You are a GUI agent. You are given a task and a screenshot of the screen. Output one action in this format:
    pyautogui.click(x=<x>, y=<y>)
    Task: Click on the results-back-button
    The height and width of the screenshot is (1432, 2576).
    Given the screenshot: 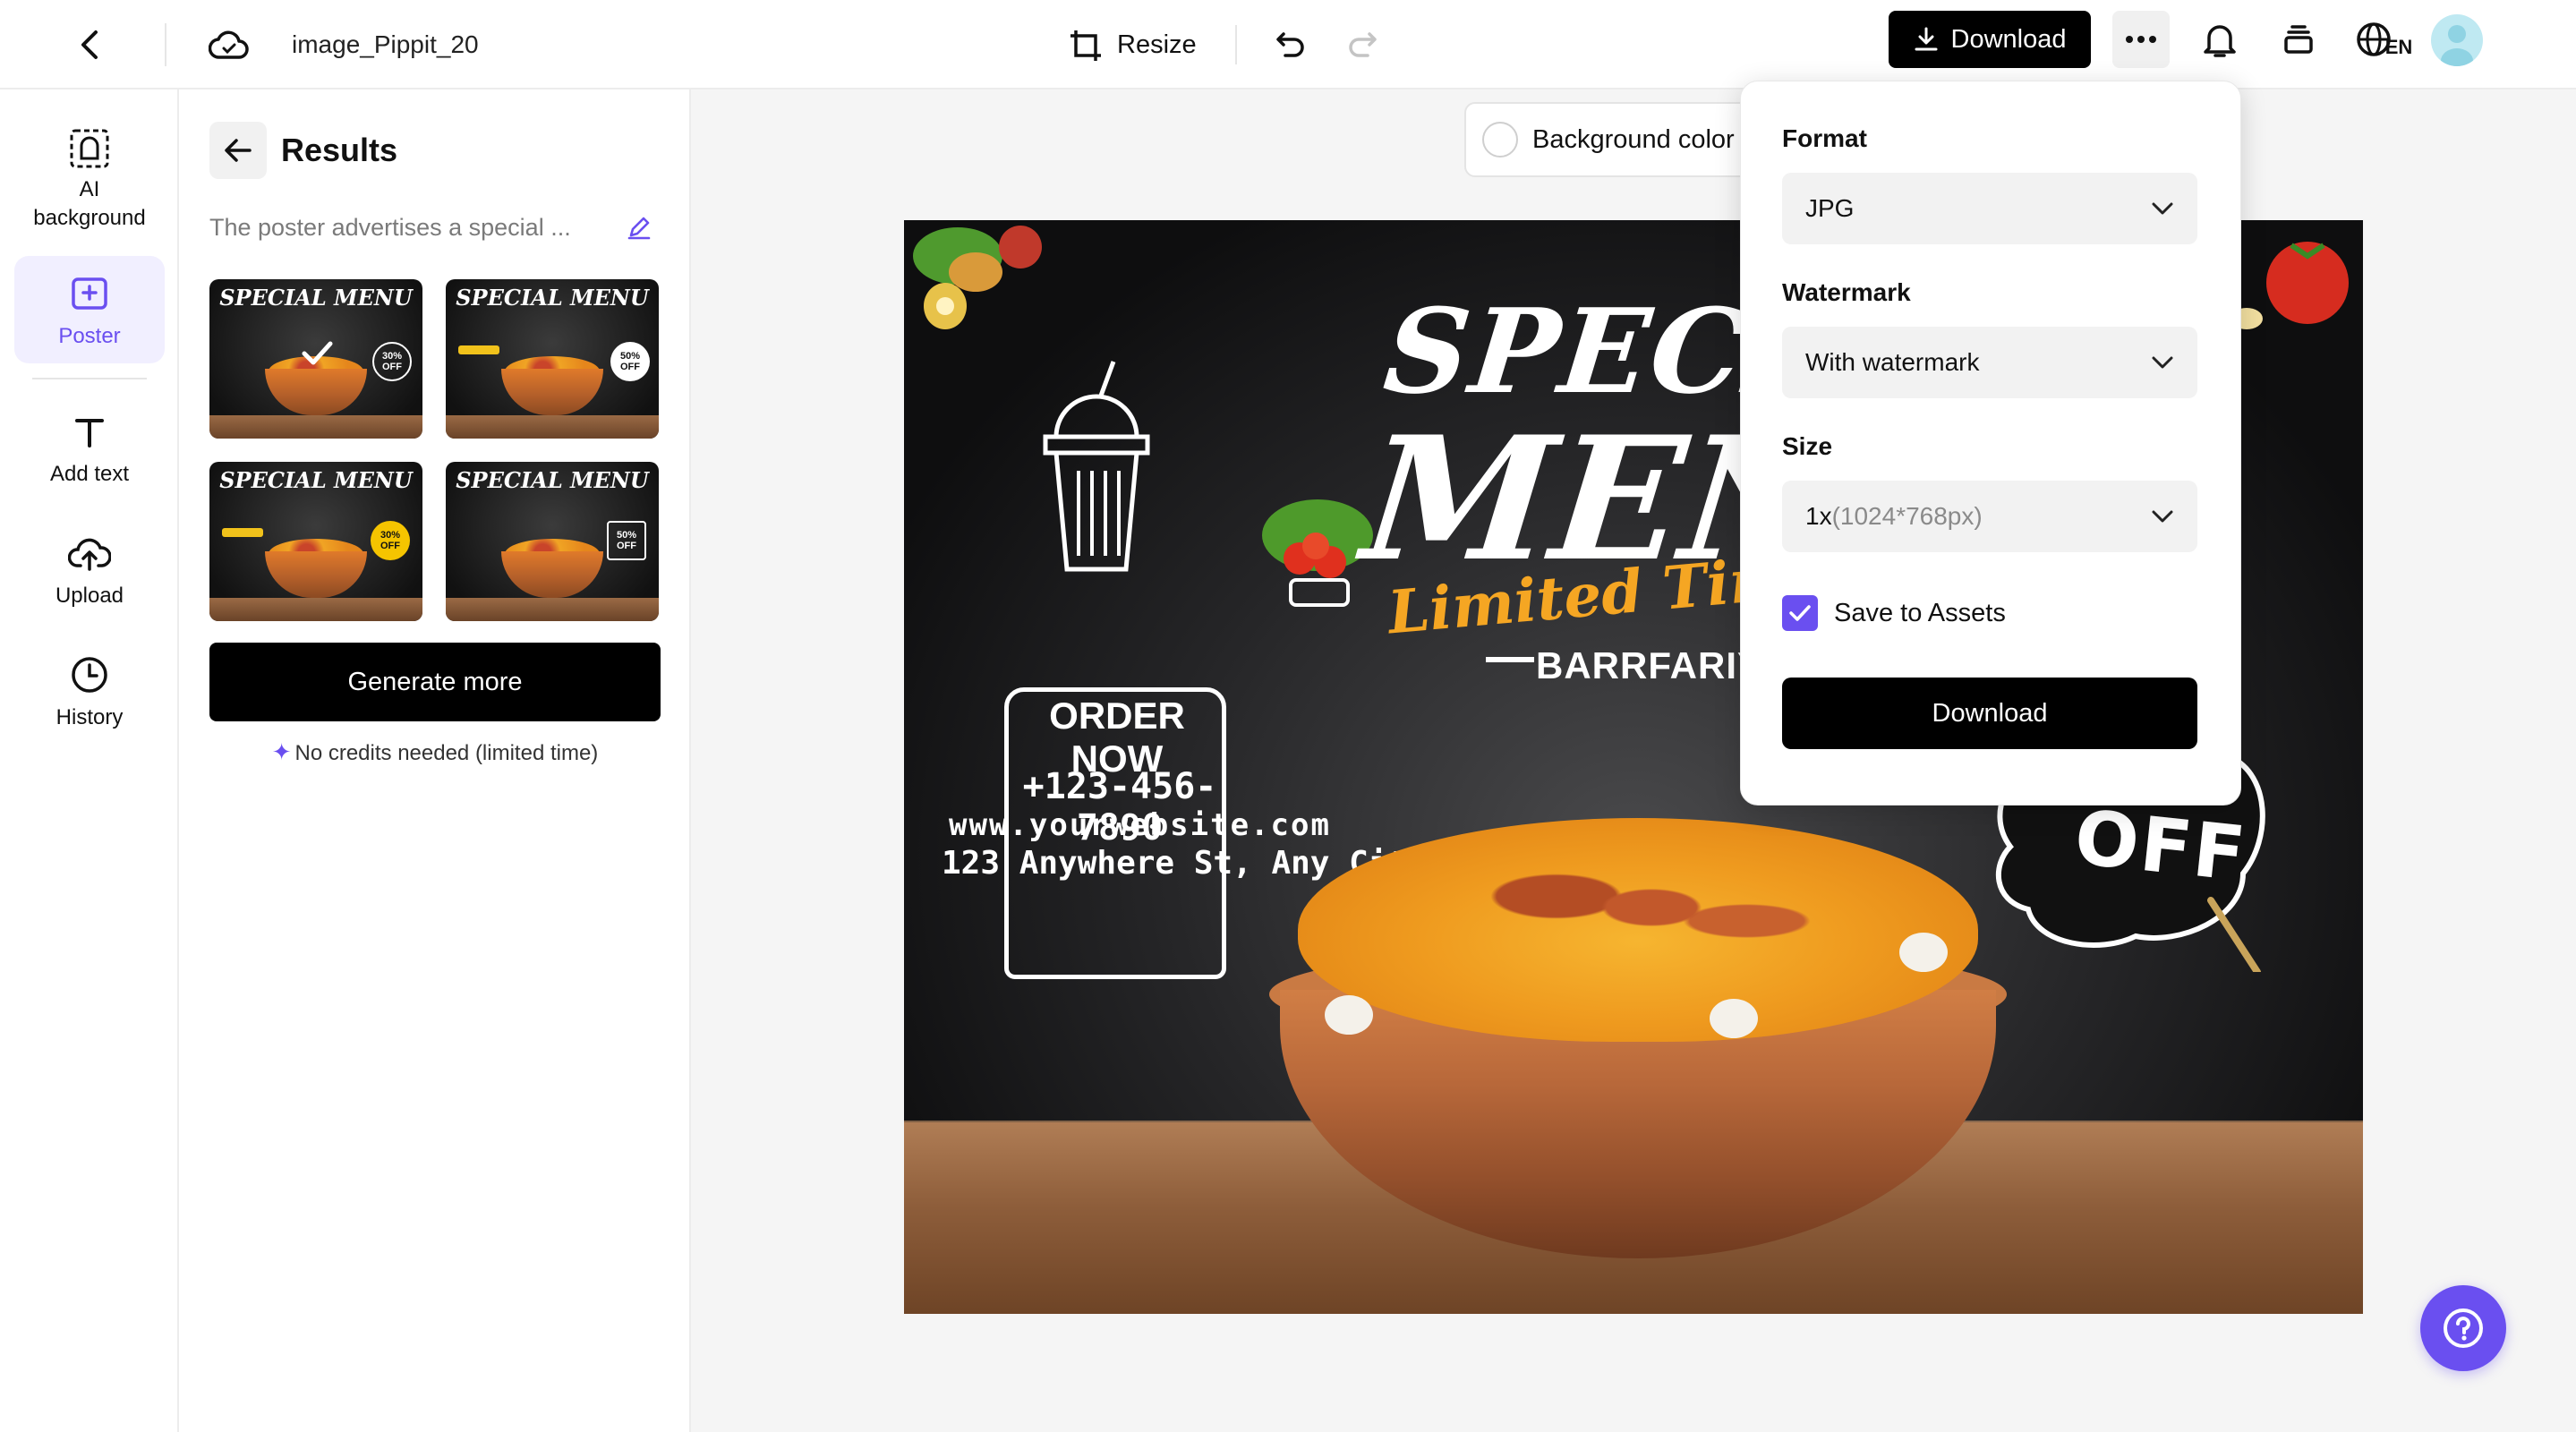 What is the action you would take?
    pyautogui.click(x=238, y=150)
    